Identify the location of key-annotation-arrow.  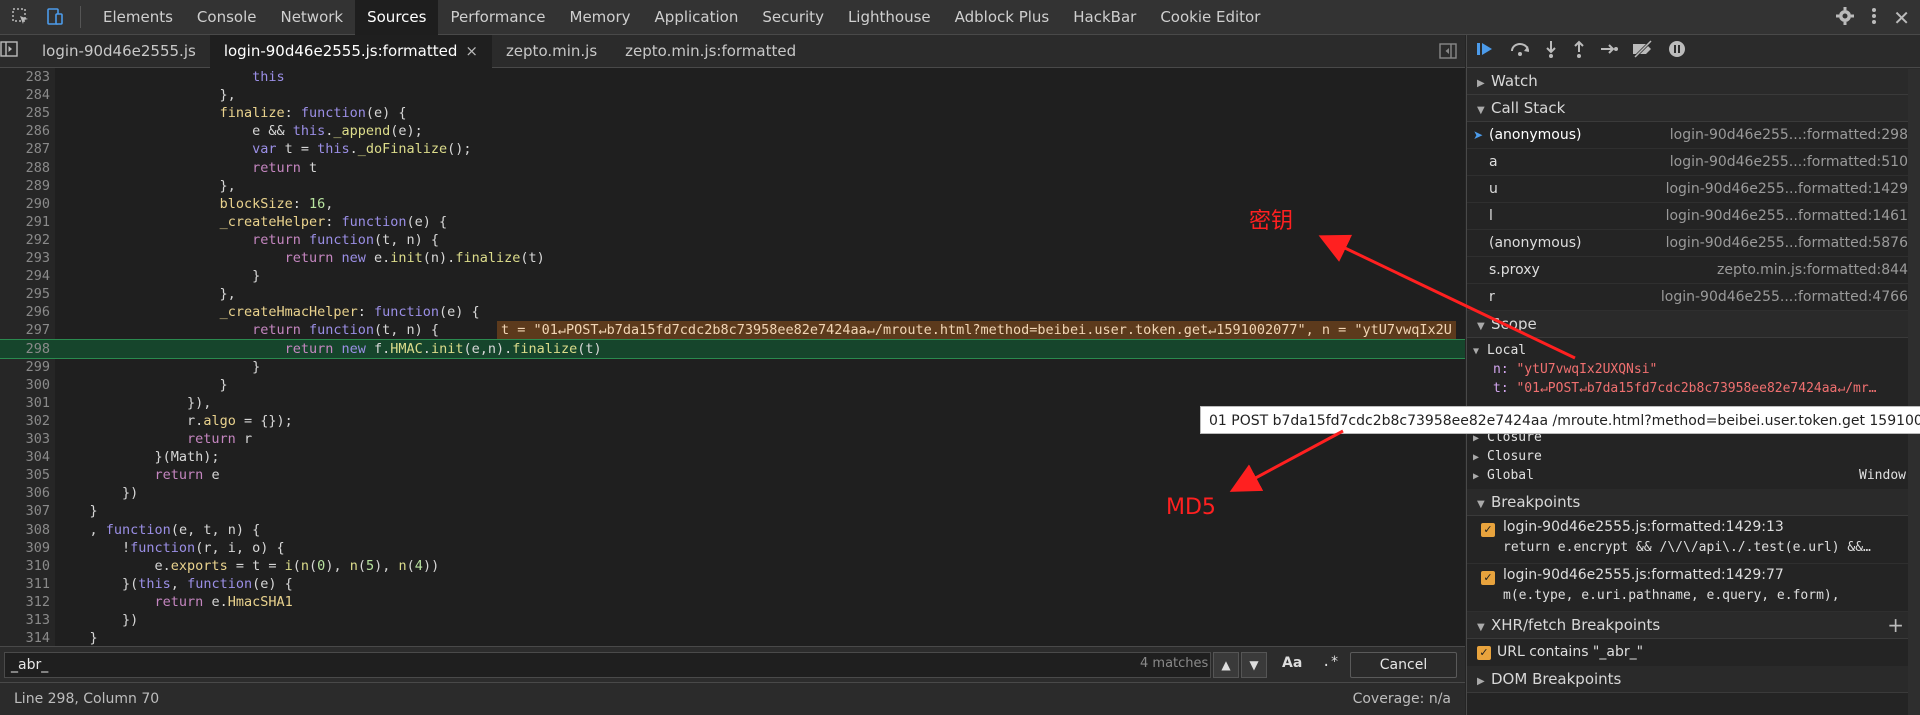
(1447, 297).